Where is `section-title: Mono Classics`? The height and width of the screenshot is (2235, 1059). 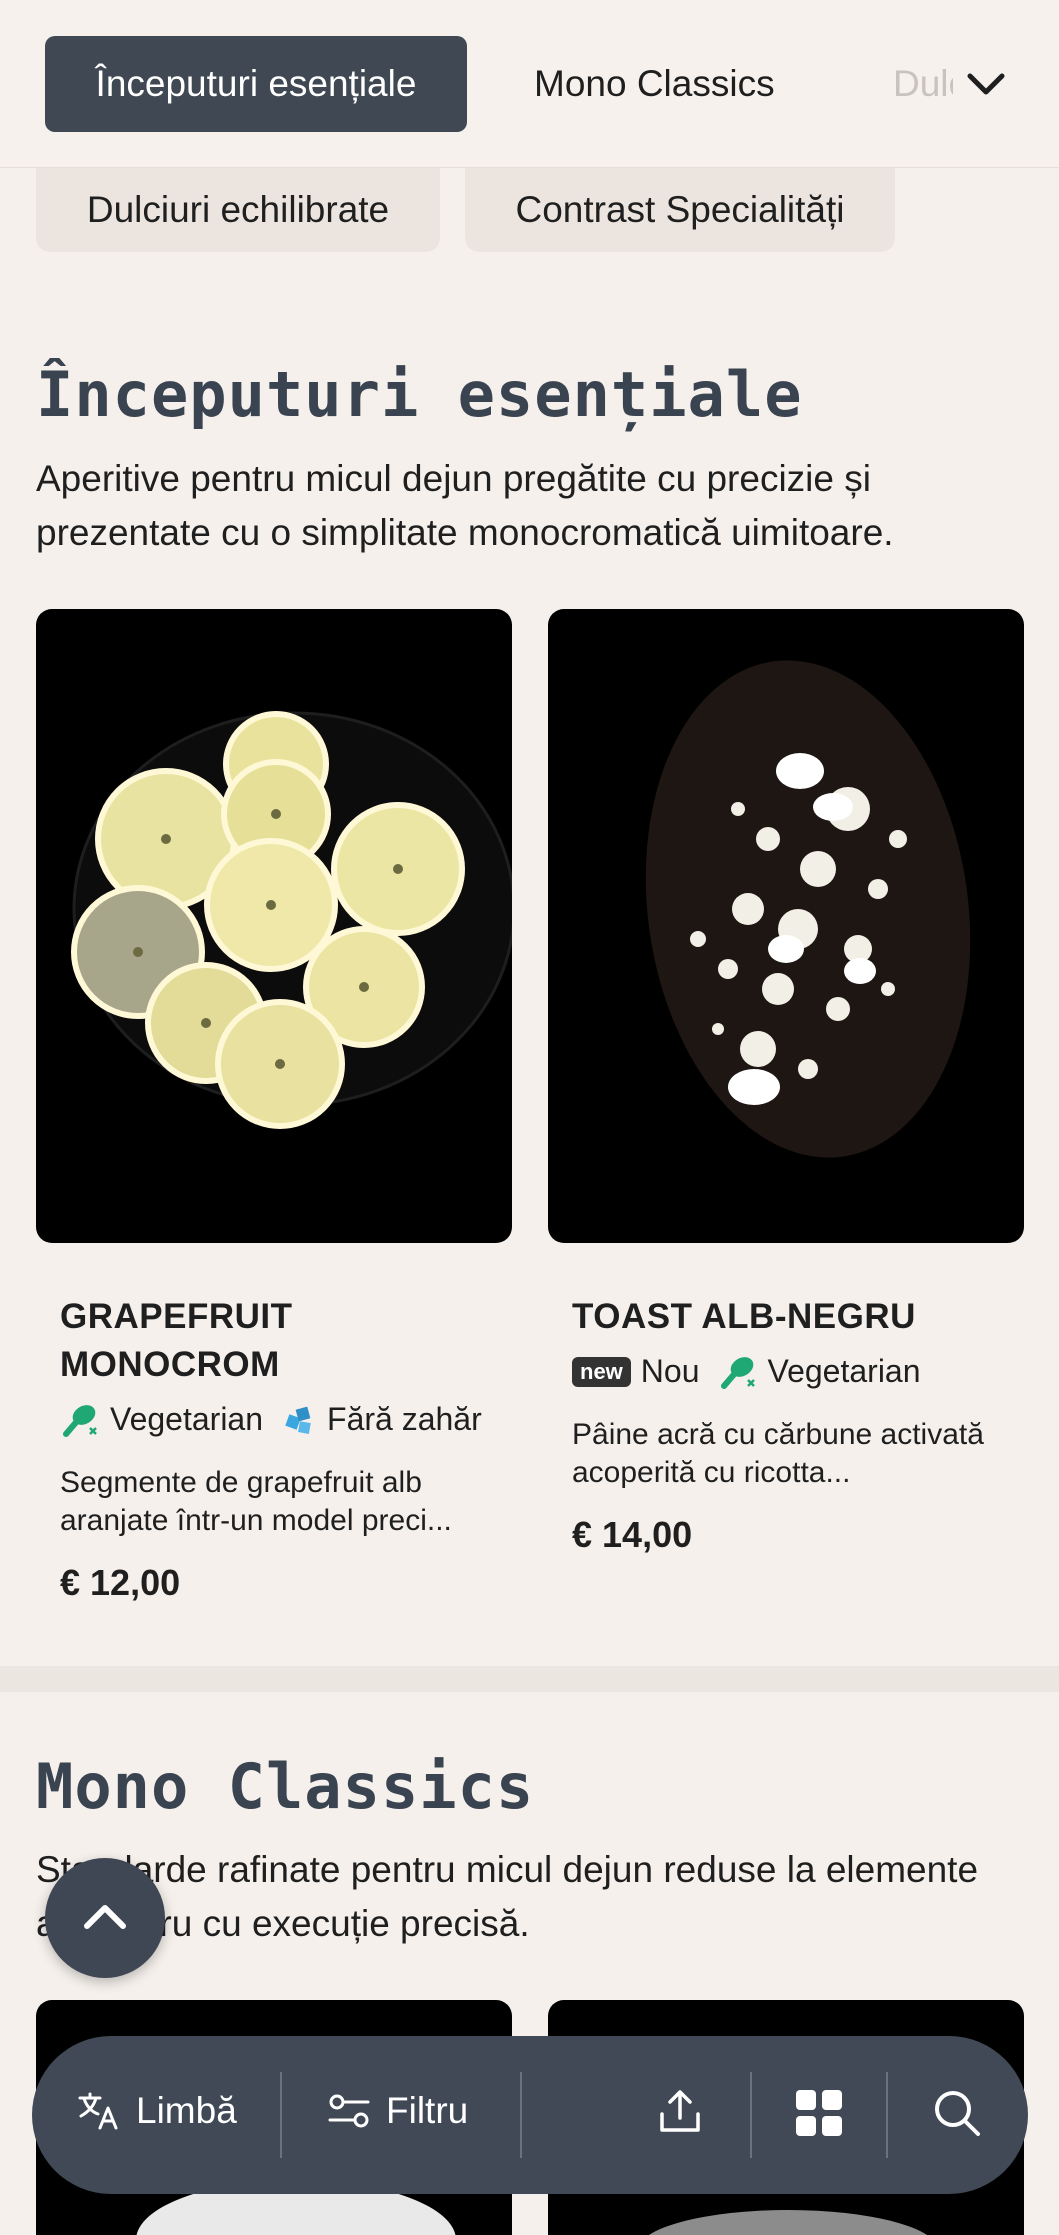 section-title: Mono Classics is located at coordinates (285, 1786).